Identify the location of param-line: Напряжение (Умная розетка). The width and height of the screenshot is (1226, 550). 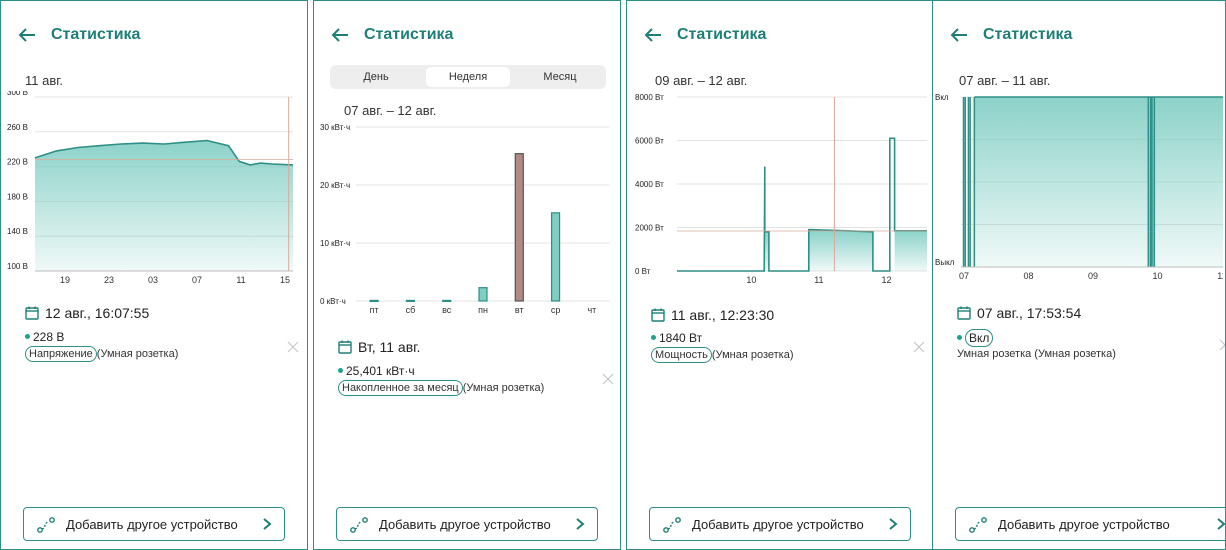
(101, 354).